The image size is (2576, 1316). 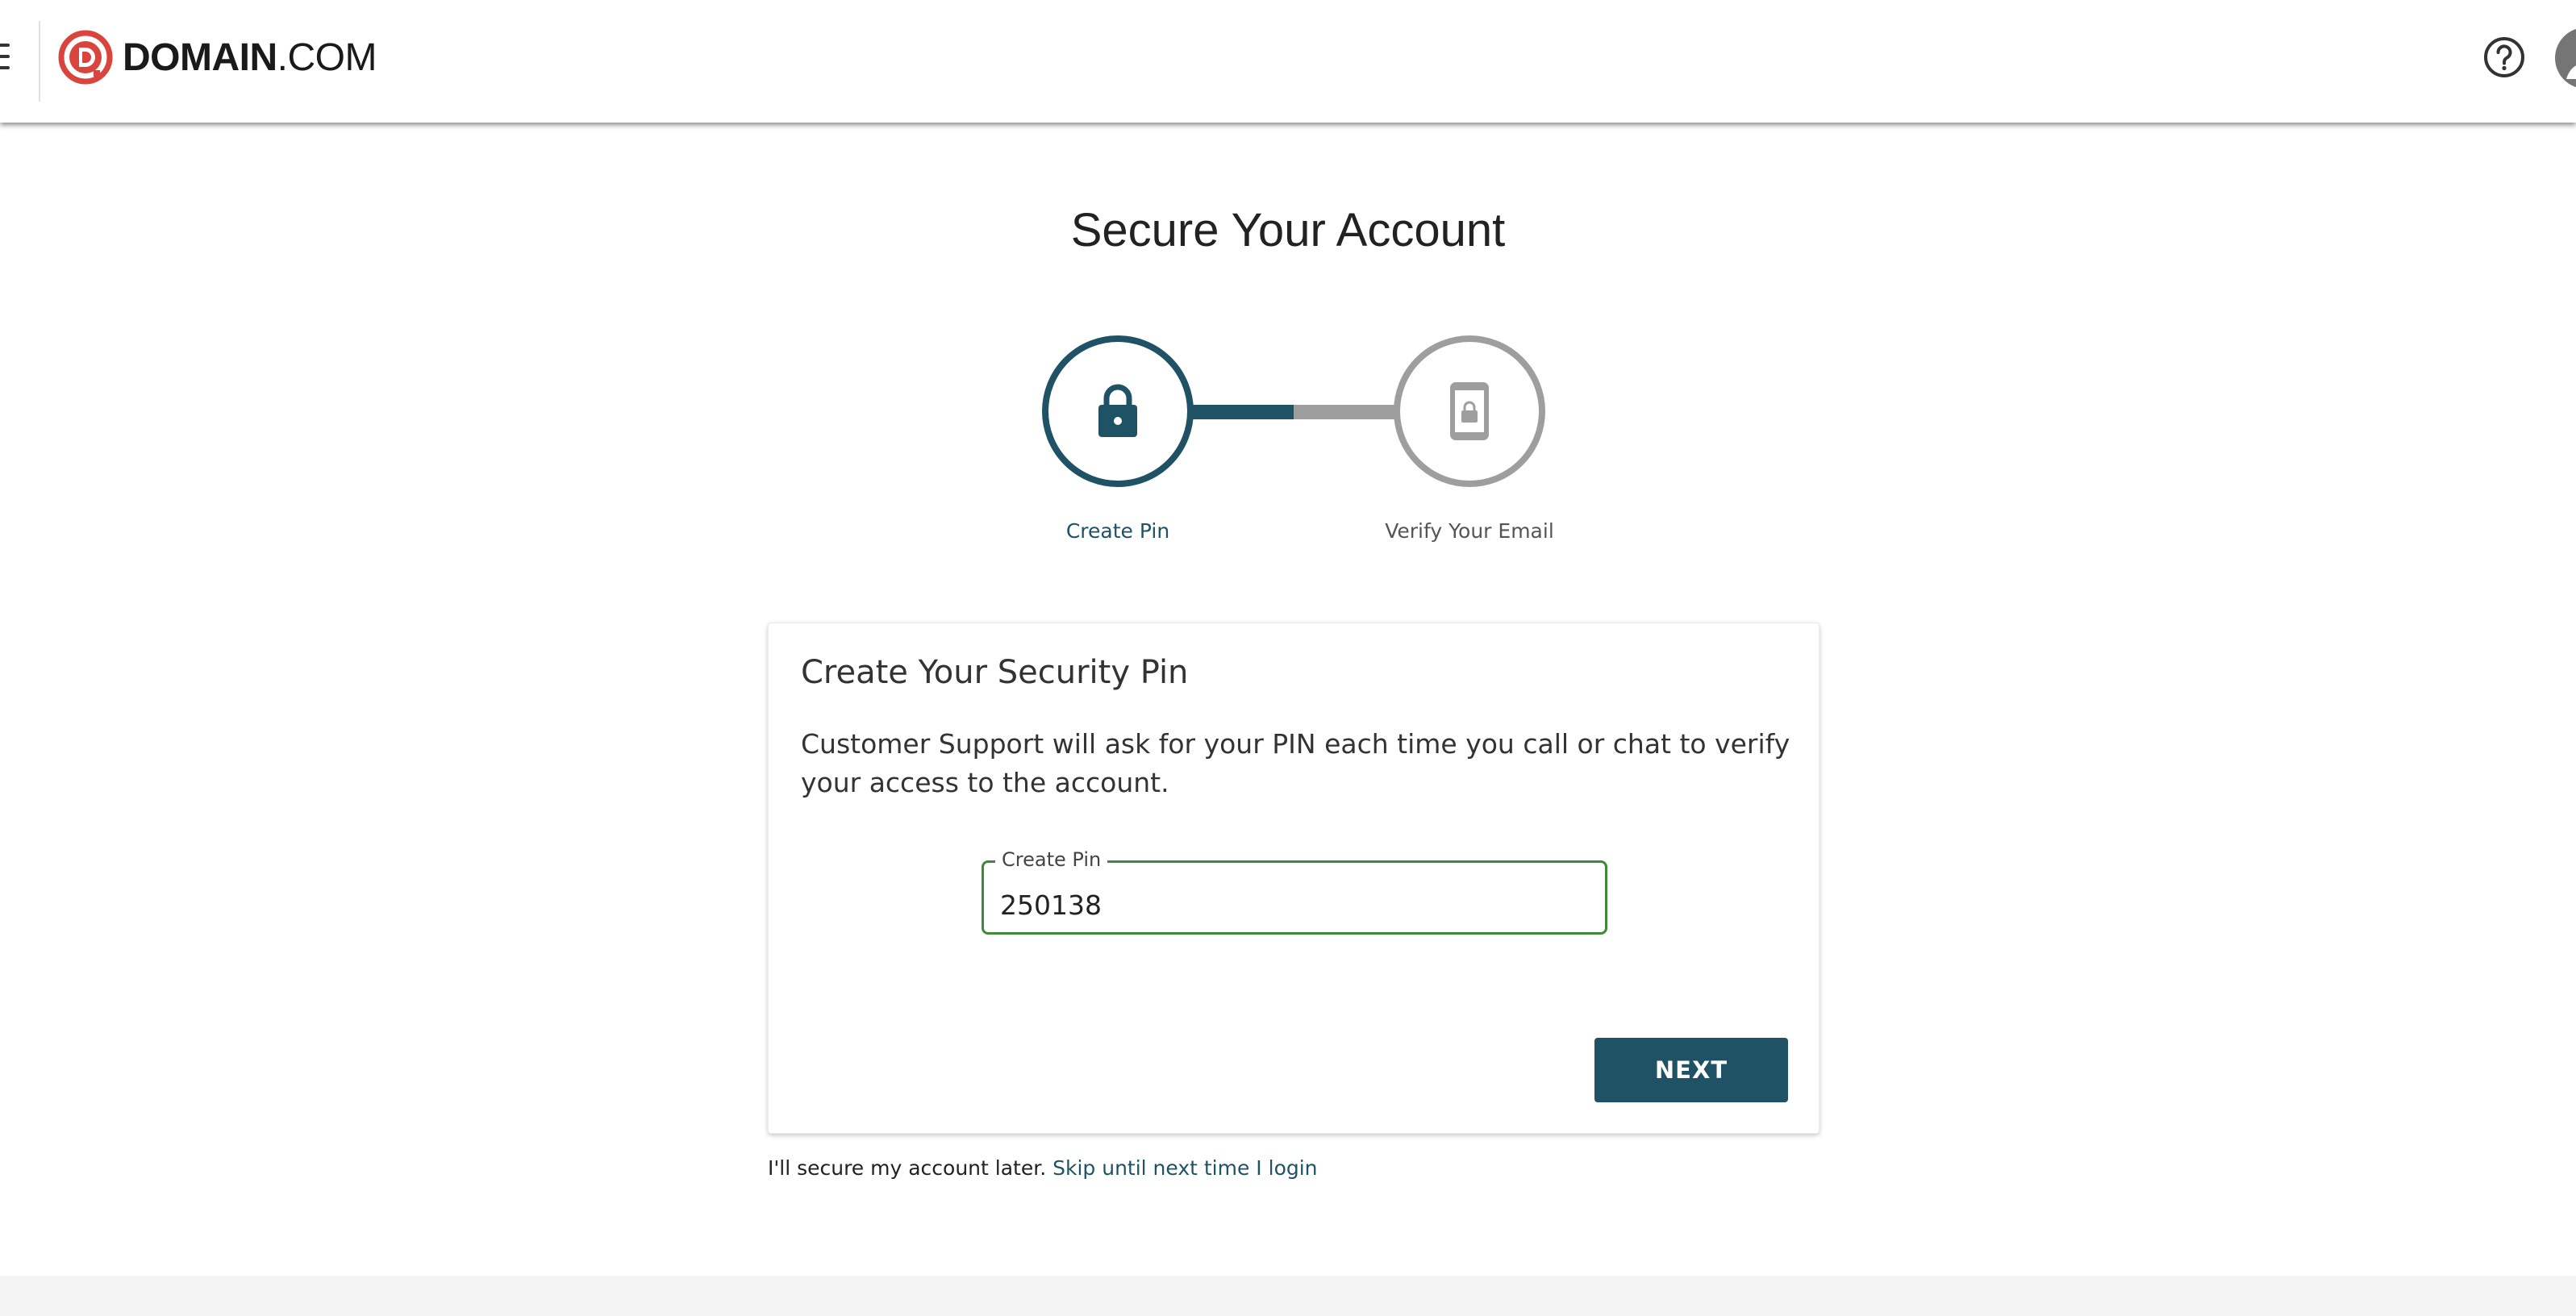 What do you see at coordinates (5, 58) in the screenshot?
I see `hamburger-menu-icon` at bounding box center [5, 58].